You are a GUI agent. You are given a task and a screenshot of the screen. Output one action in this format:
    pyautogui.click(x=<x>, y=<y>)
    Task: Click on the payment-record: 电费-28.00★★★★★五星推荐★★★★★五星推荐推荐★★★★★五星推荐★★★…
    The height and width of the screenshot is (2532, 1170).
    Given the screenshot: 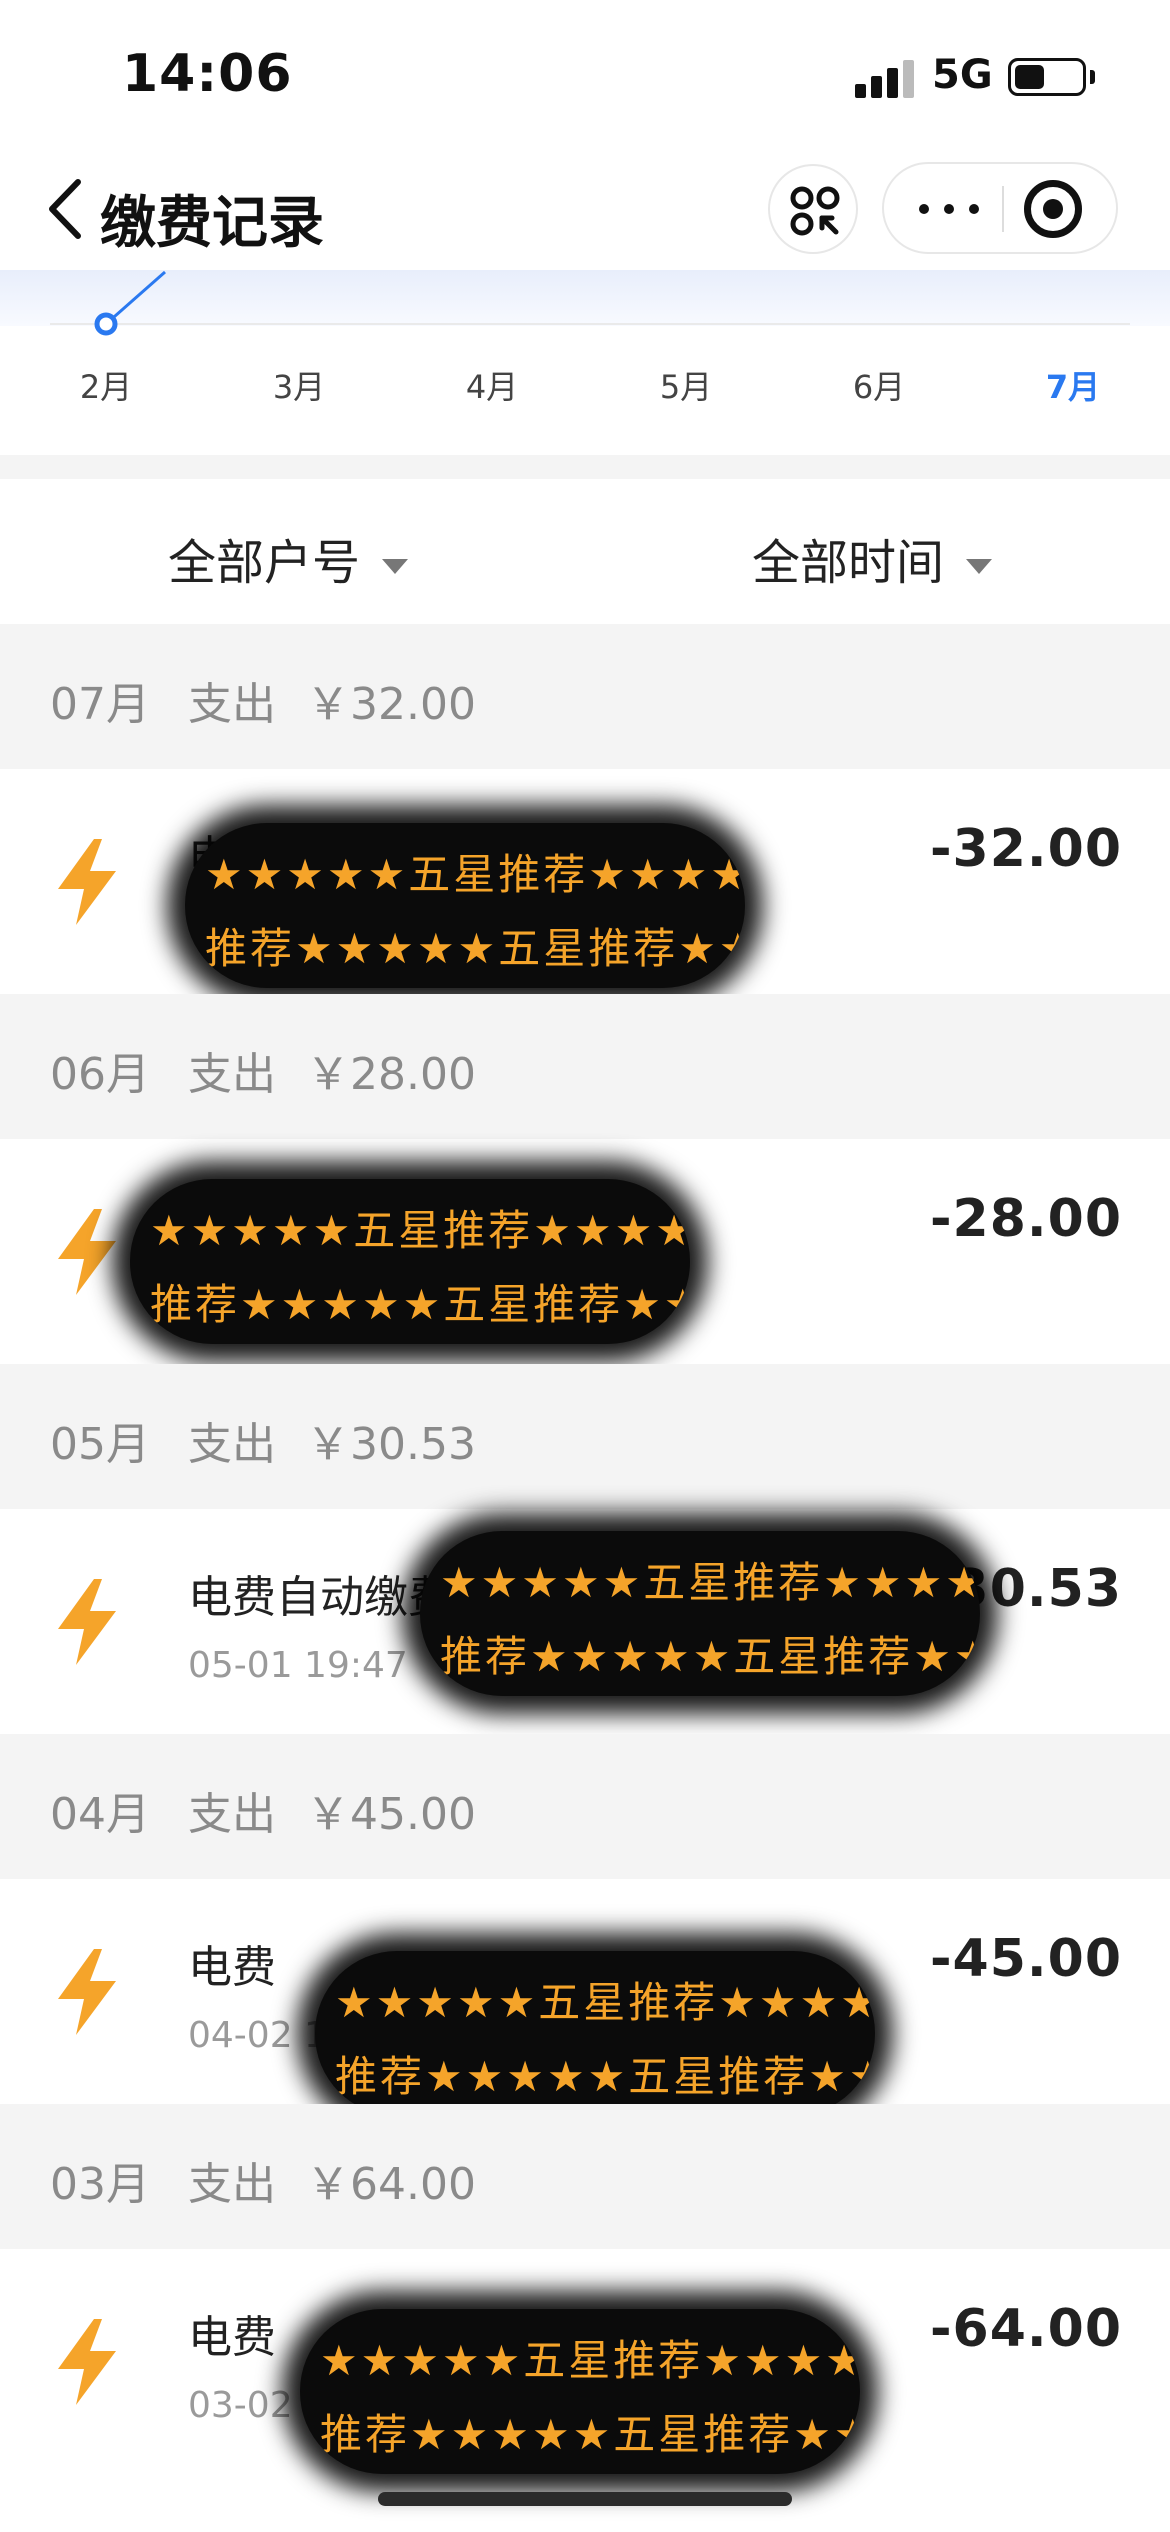 What is the action you would take?
    pyautogui.click(x=585, y=1251)
    